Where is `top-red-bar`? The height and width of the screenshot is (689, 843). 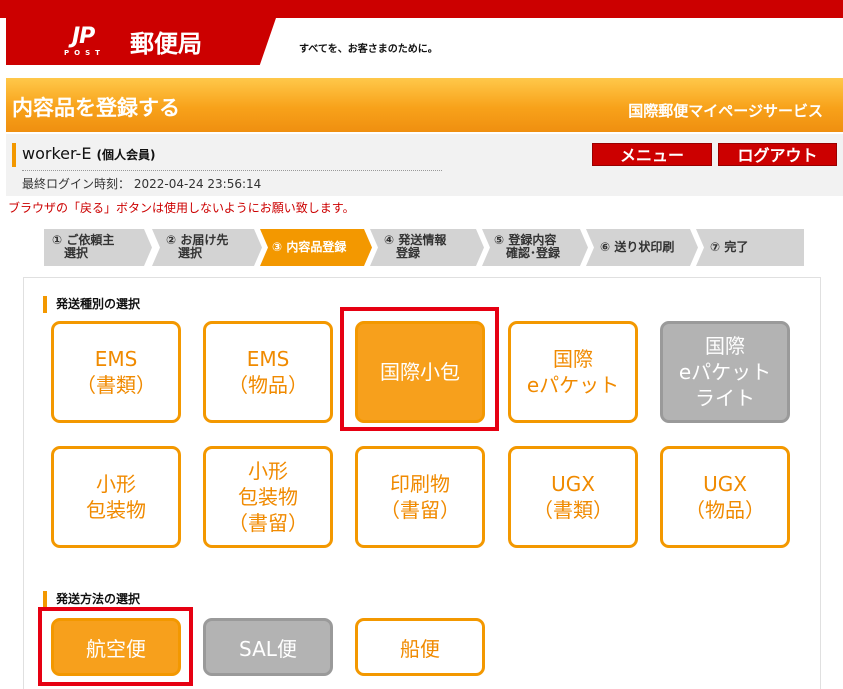 top-red-bar is located at coordinates (421, 9).